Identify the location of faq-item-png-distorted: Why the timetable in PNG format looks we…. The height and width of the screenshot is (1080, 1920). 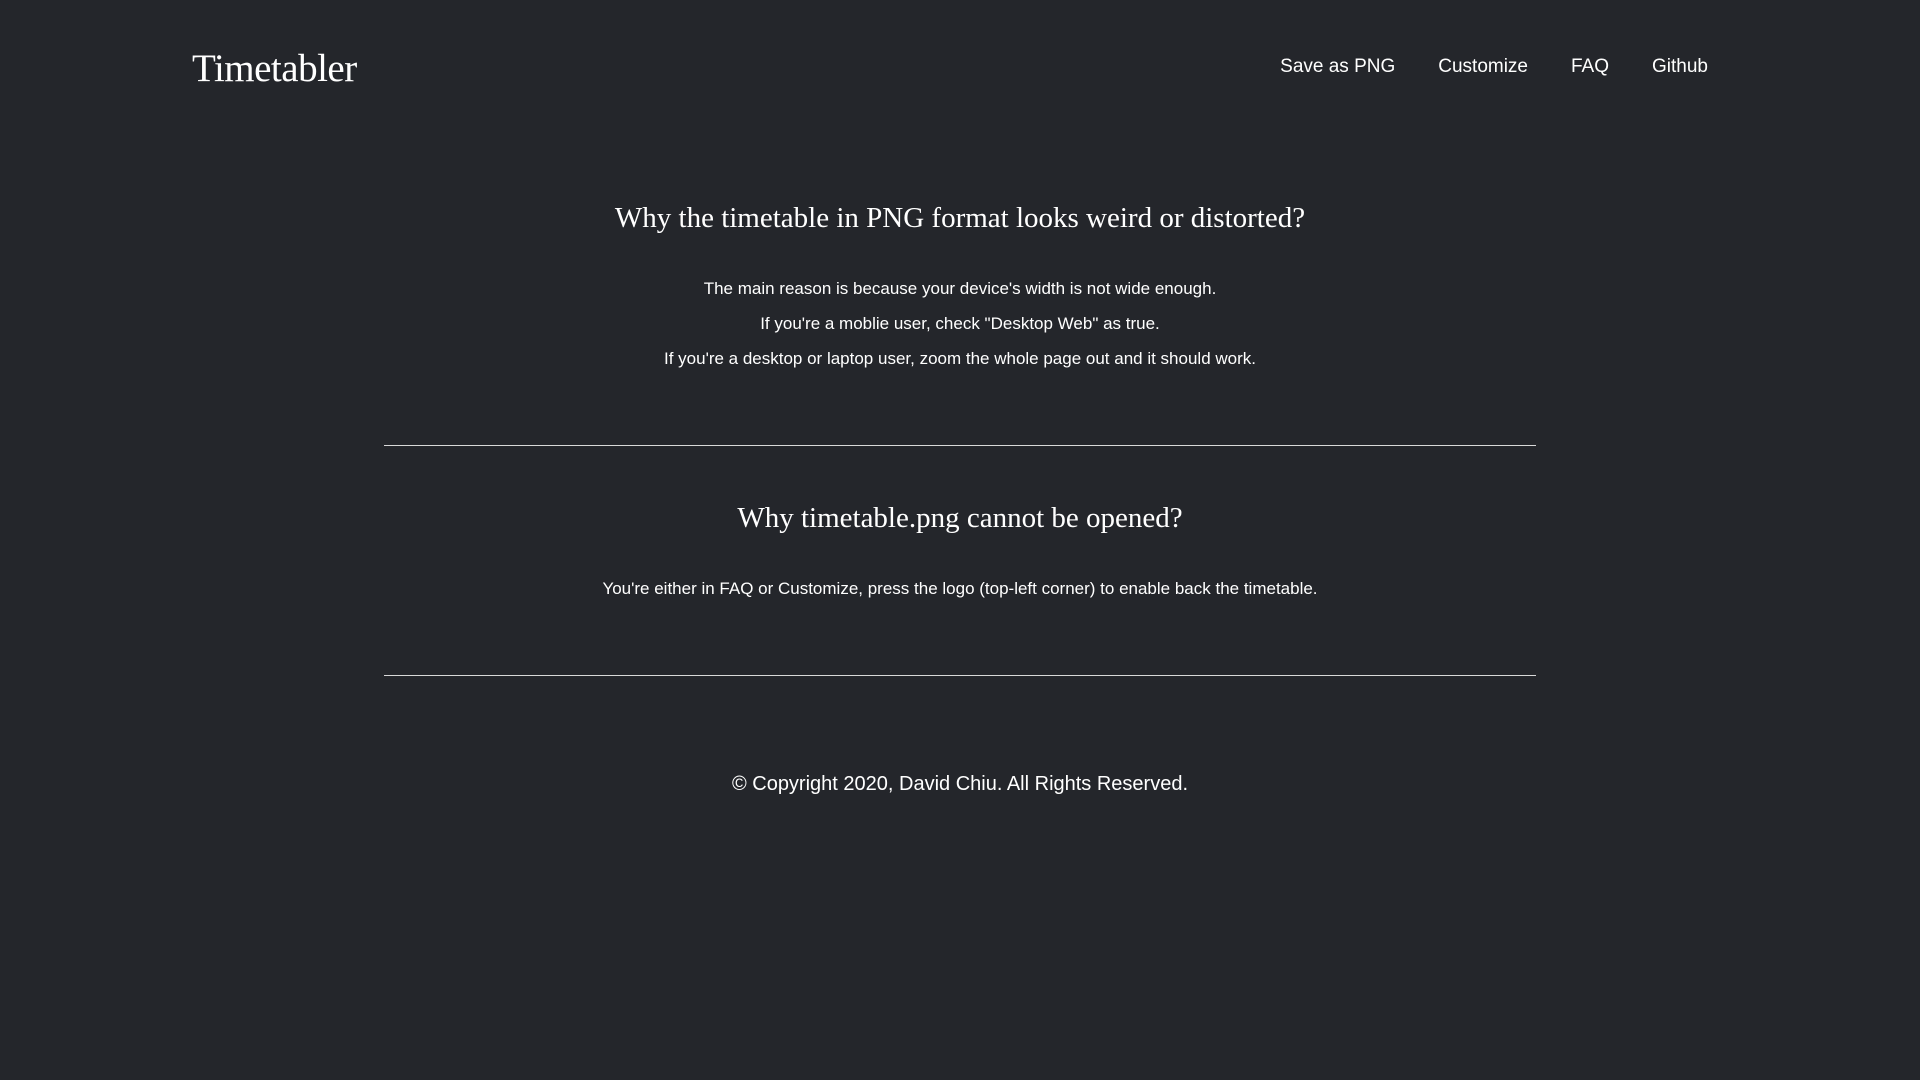
(960, 289).